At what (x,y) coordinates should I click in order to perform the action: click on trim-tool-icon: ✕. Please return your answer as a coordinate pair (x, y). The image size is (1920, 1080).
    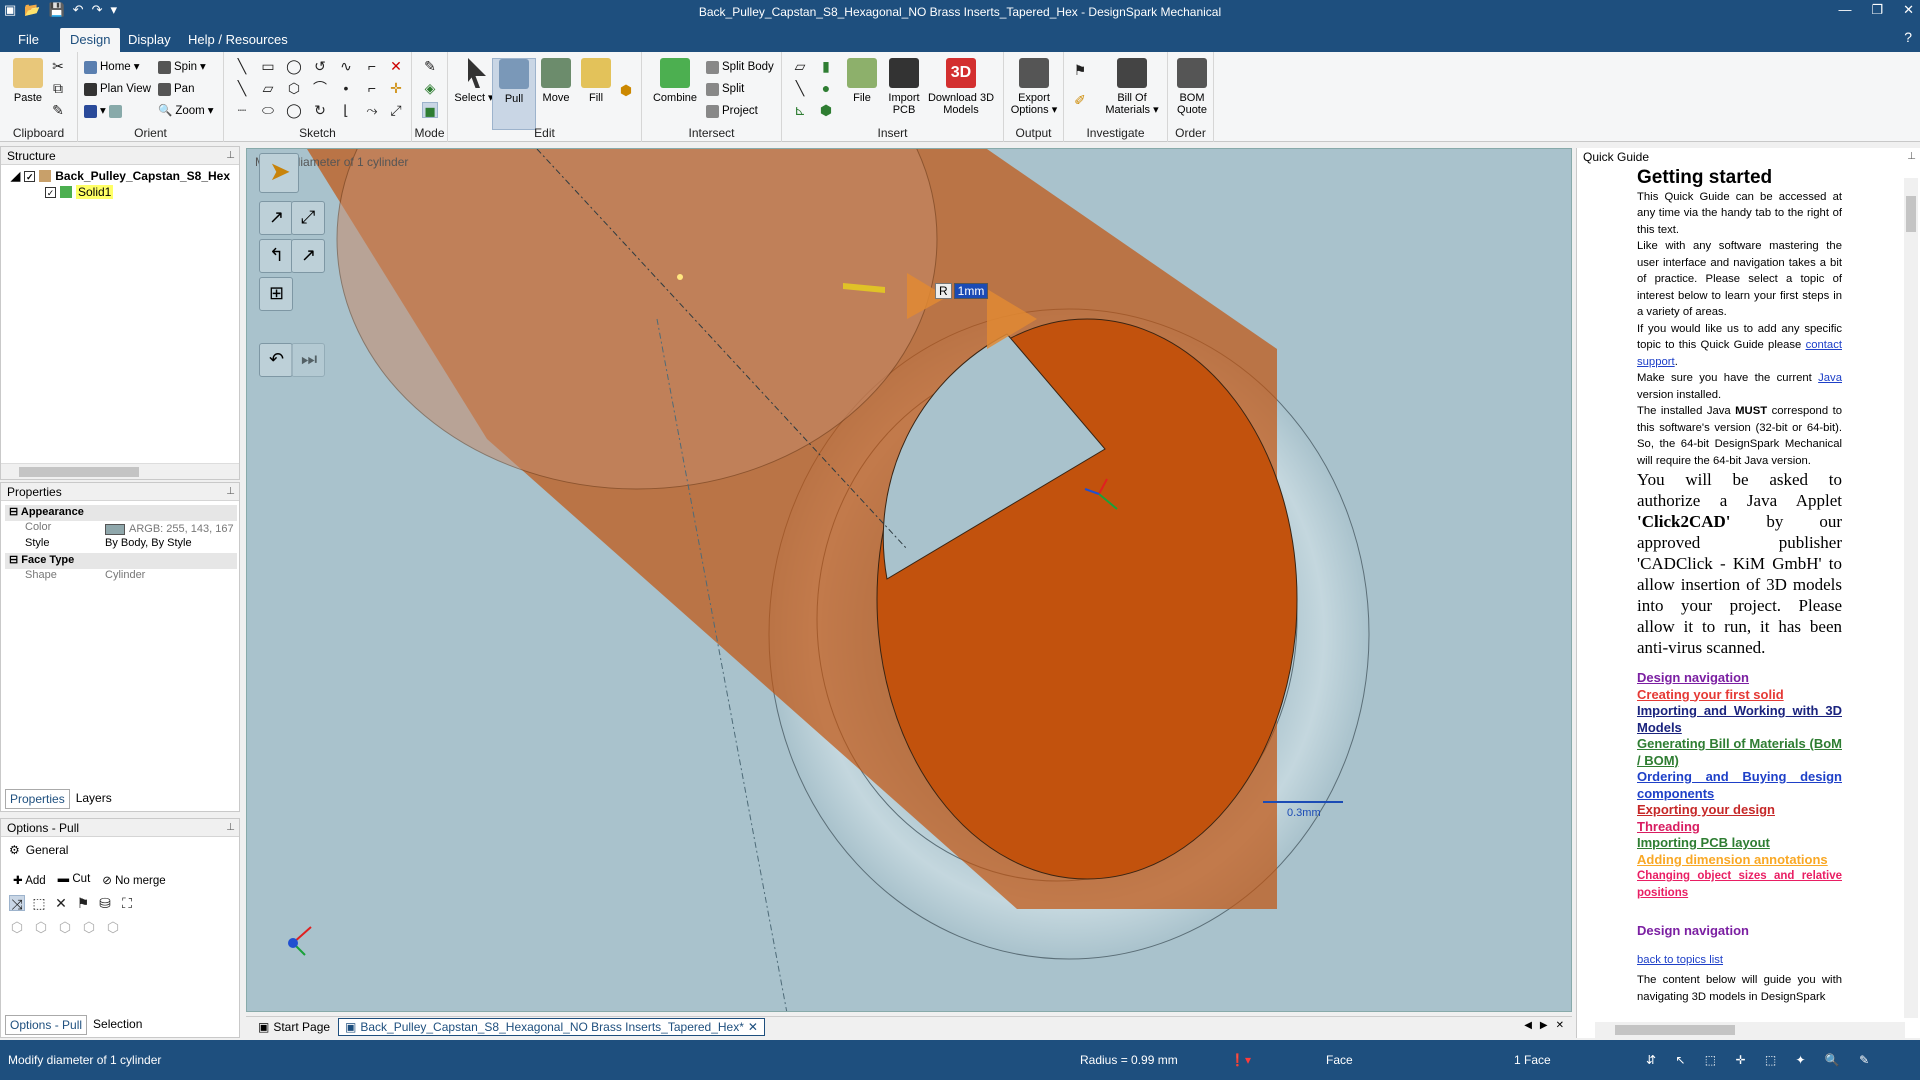
    Looking at the image, I should click on (396, 66).